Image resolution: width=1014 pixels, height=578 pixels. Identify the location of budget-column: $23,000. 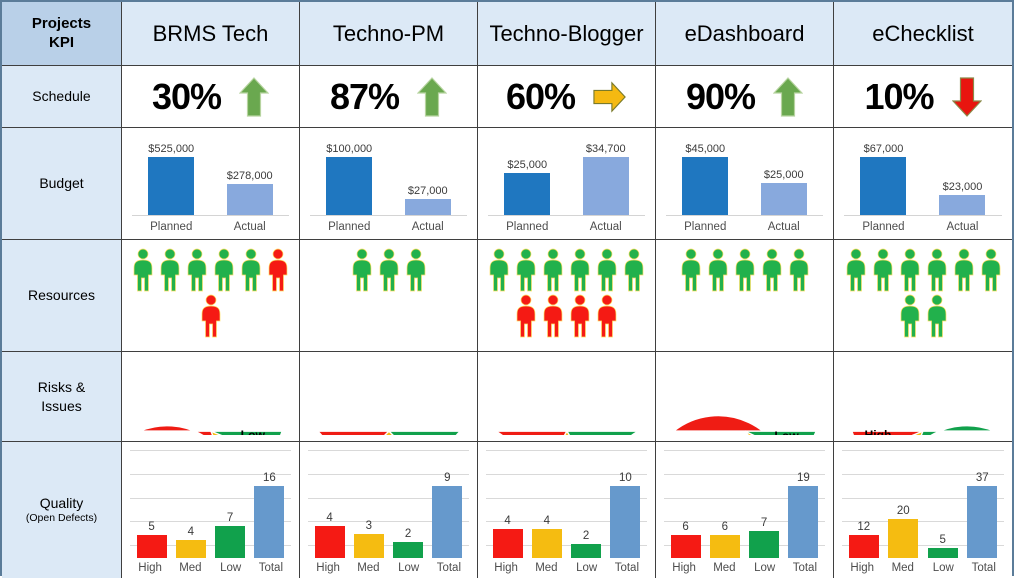
(962, 175).